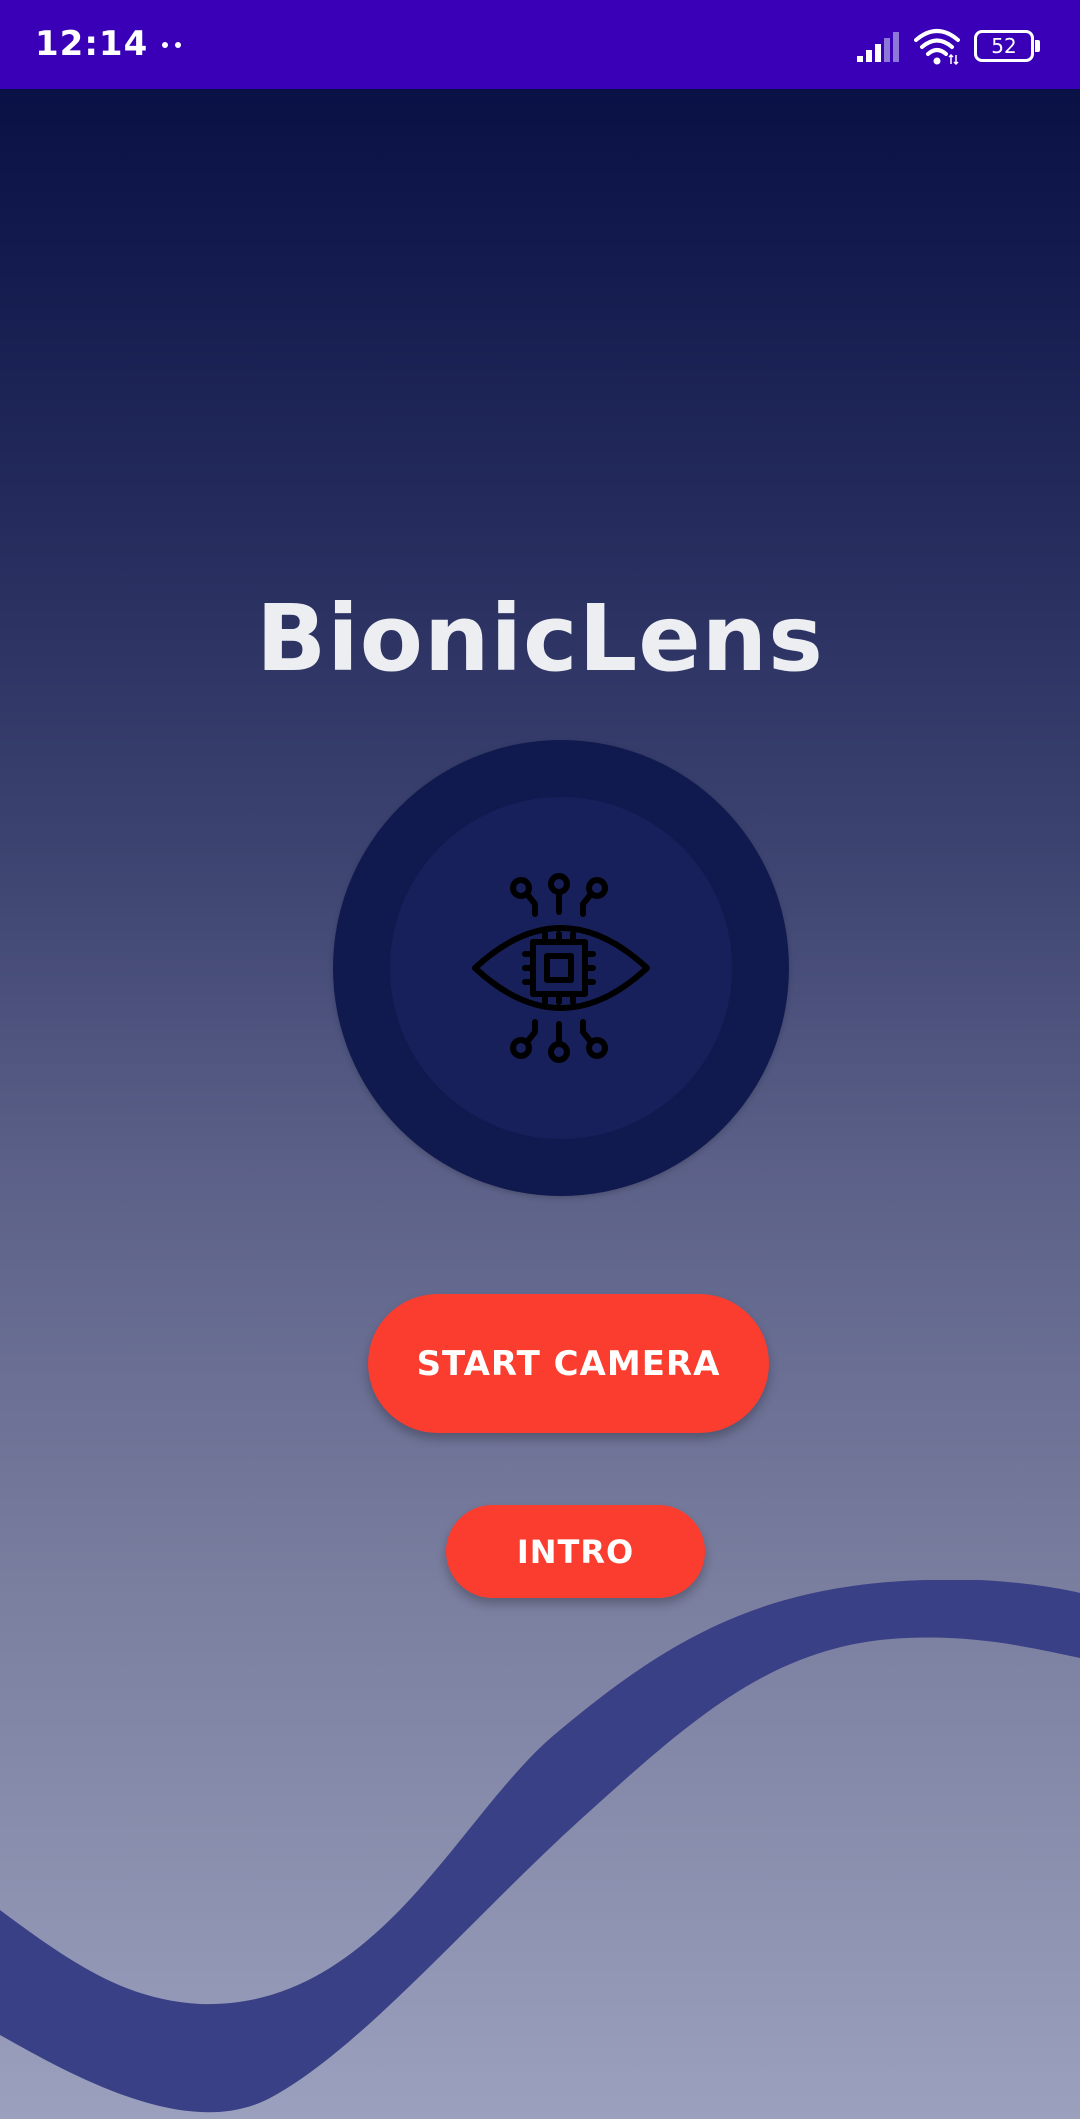 The height and width of the screenshot is (2119, 1080). I want to click on intro-button: INTRO, so click(575, 1551).